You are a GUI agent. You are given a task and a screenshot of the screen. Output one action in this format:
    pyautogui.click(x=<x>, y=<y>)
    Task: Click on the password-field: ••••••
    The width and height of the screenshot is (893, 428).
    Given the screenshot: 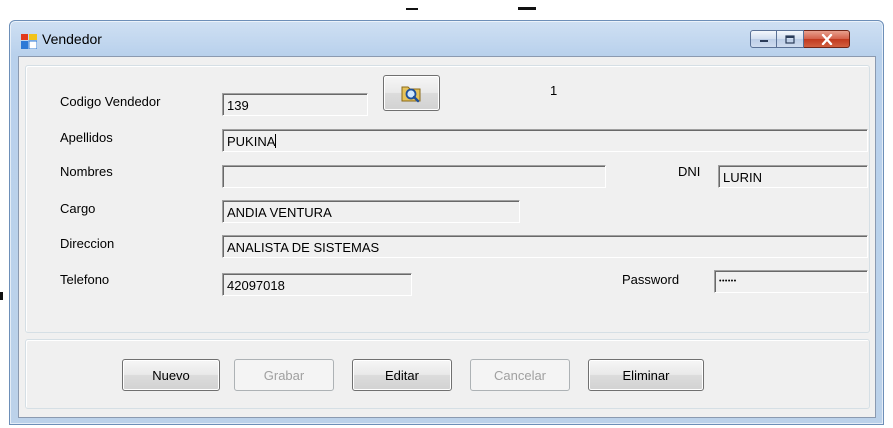 What is the action you would take?
    pyautogui.click(x=791, y=281)
    